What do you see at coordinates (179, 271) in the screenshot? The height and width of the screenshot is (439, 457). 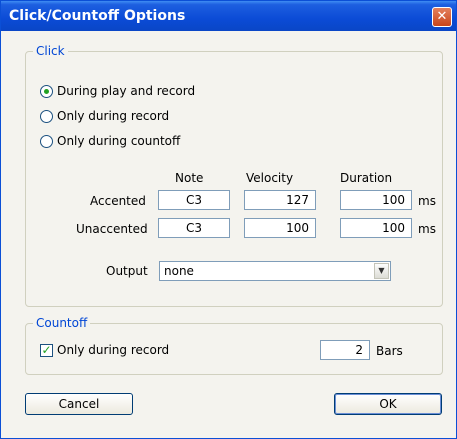 I see `output-value: none` at bounding box center [179, 271].